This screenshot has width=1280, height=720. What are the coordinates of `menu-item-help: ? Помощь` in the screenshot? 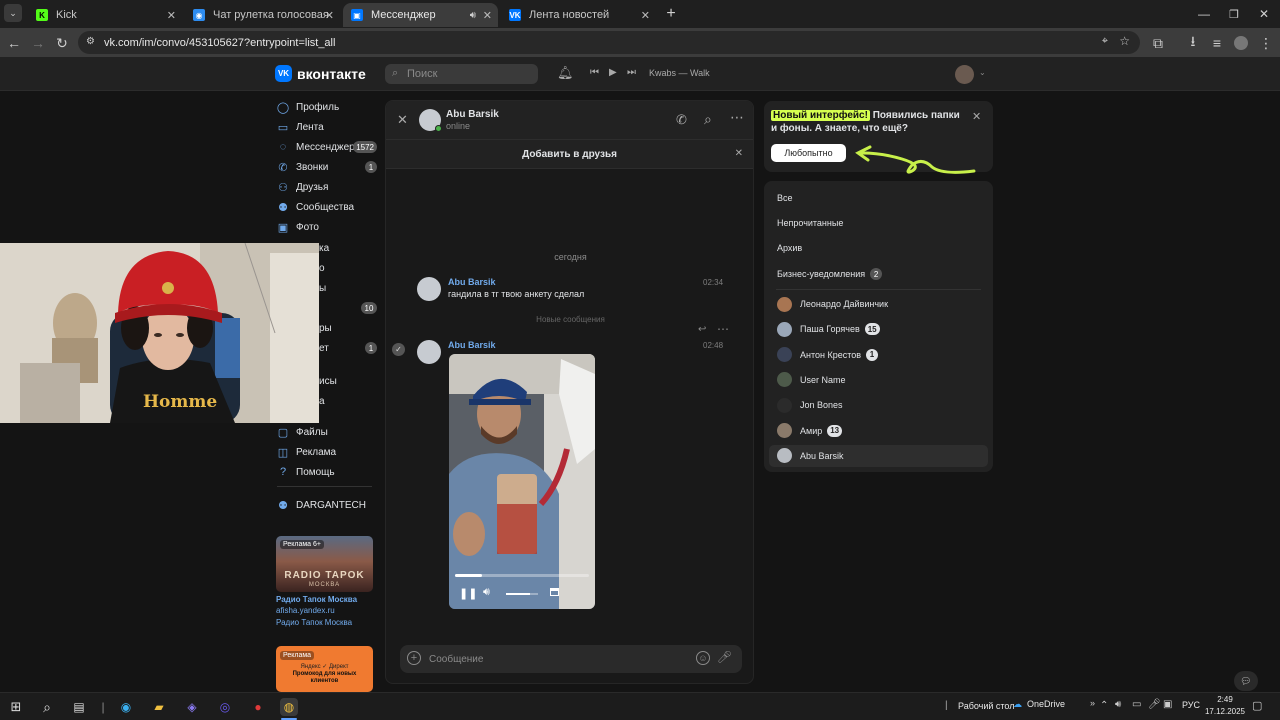 It's located at (327, 472).